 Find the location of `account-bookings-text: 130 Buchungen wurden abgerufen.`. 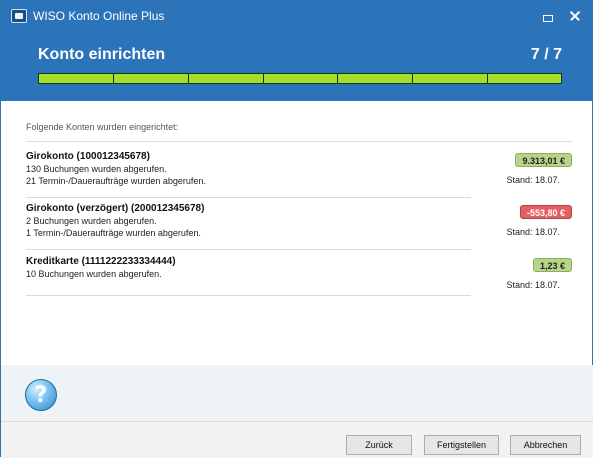

account-bookings-text: 130 Buchungen wurden abgerufen. is located at coordinates (96, 169).